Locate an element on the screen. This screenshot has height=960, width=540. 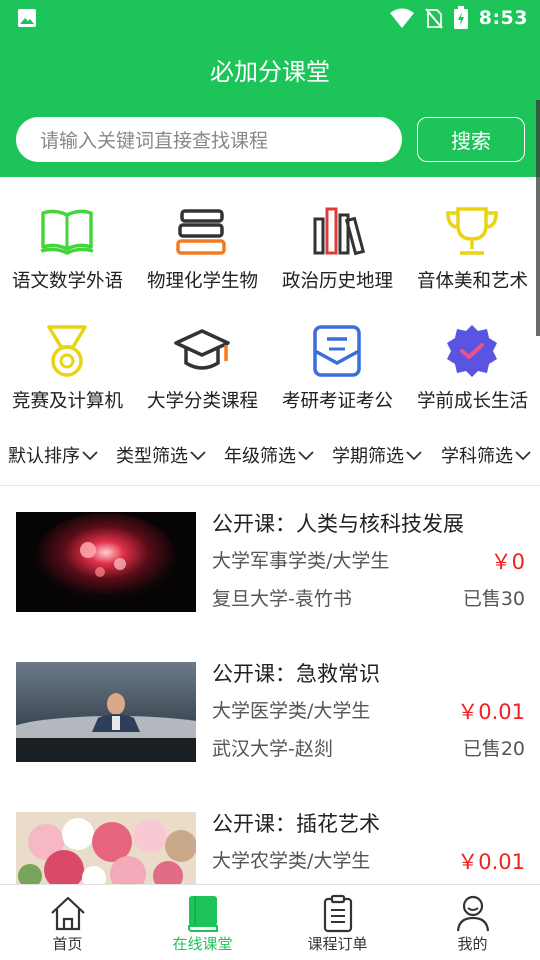
search-bar: 请输入关键词直接查找课程 搜索 is located at coordinates (270, 138).